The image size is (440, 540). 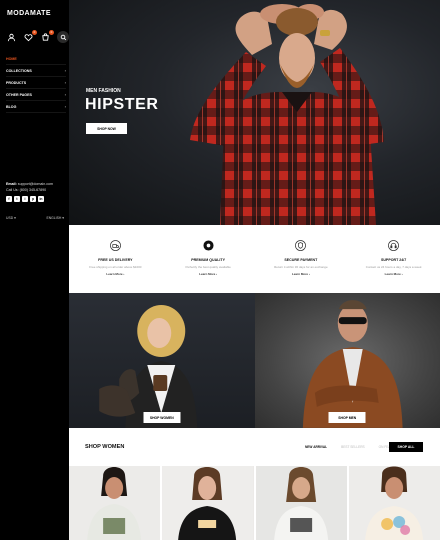 What do you see at coordinates (406, 447) in the screenshot?
I see `shop-all-button: SHOP ALL` at bounding box center [406, 447].